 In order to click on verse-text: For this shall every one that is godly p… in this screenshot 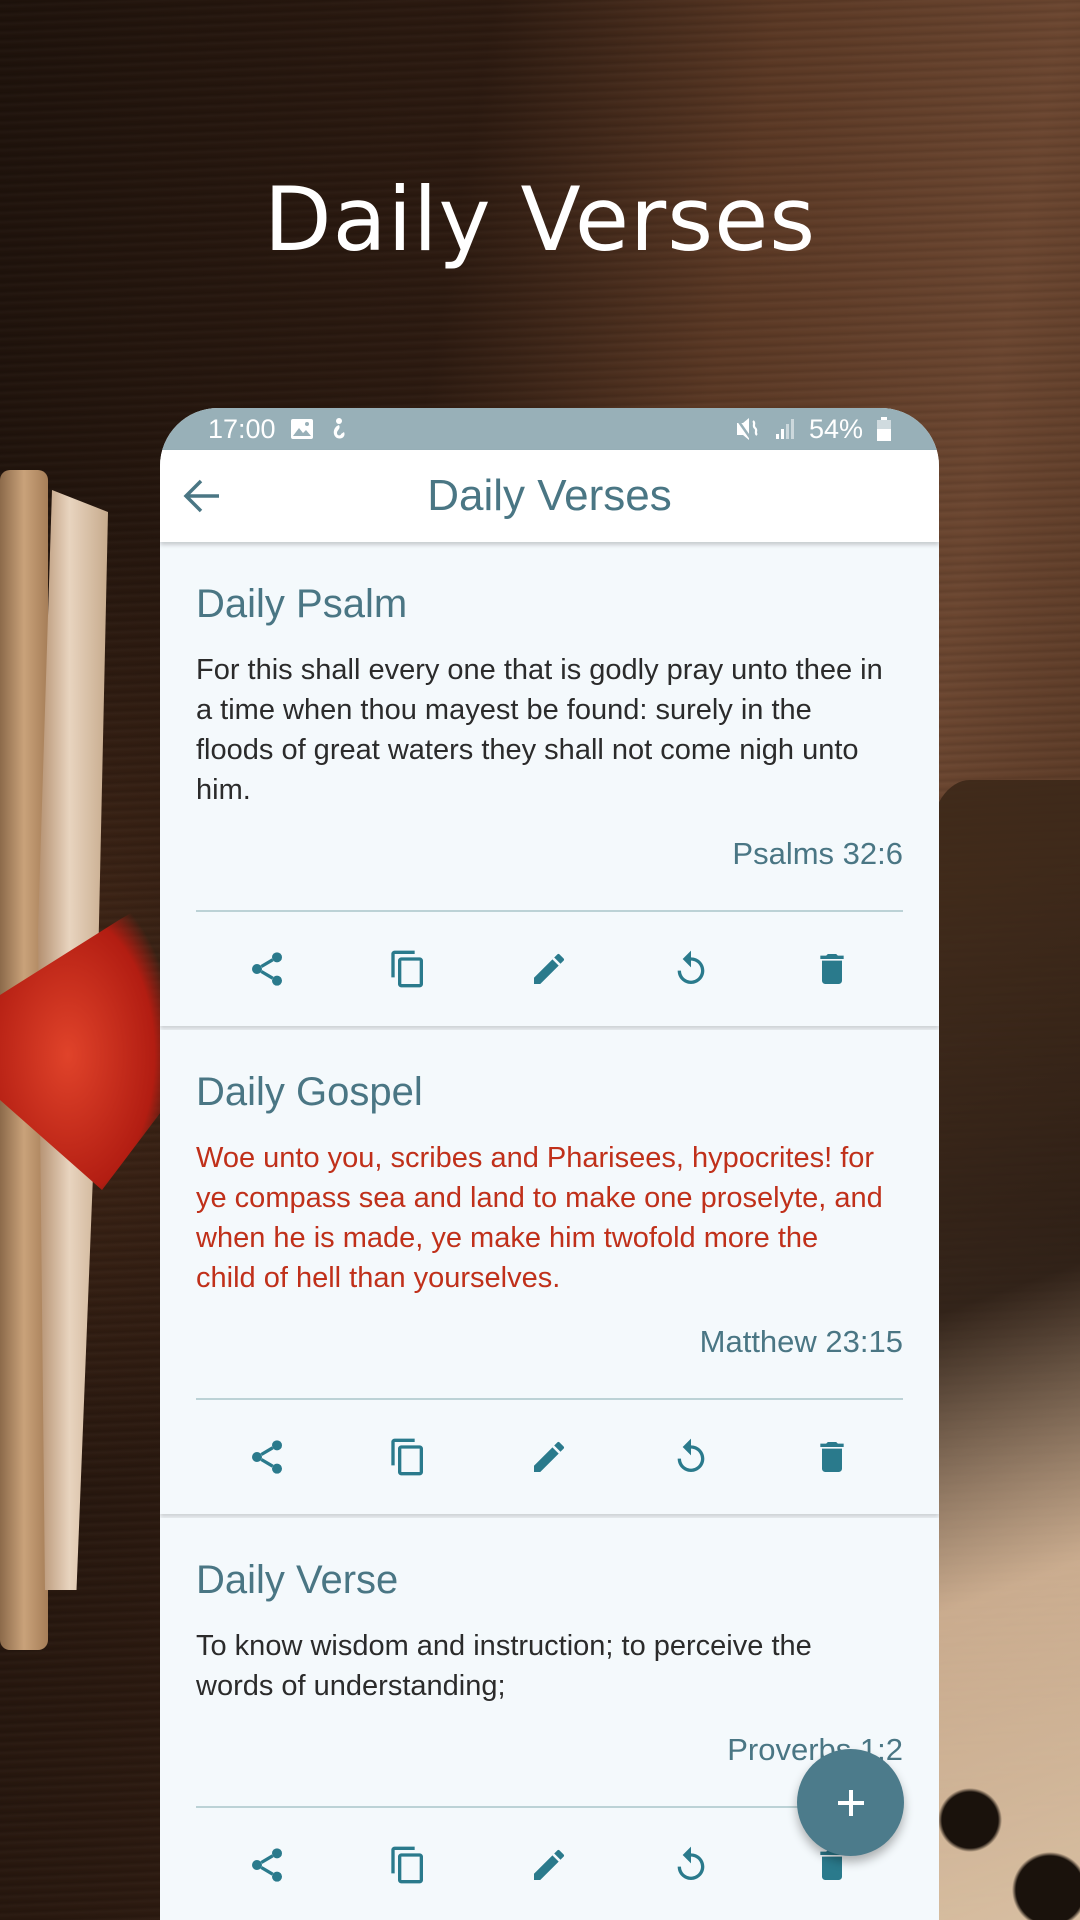, I will do `click(539, 730)`.